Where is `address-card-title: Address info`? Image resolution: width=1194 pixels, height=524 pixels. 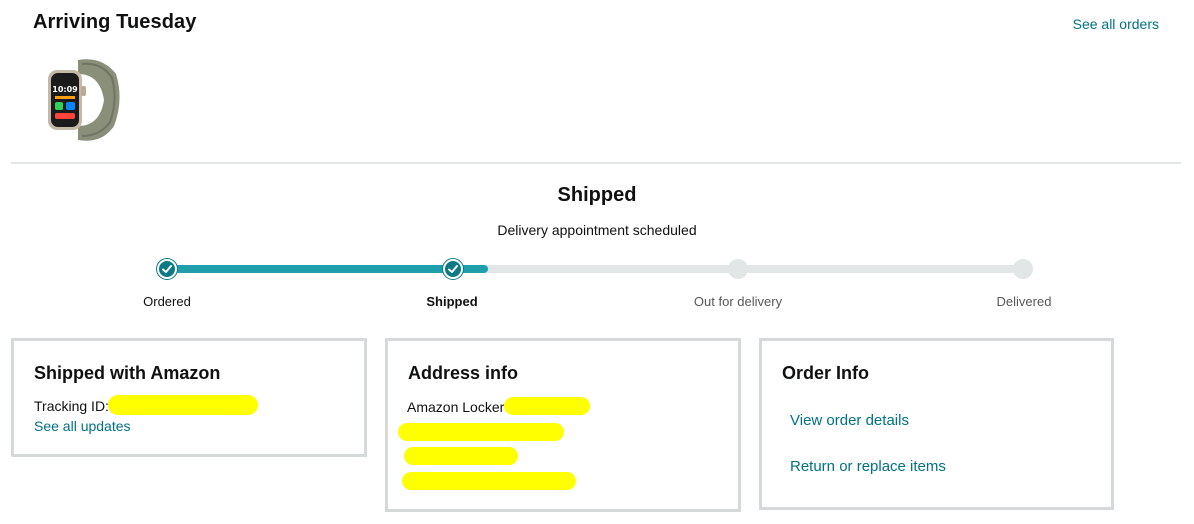 address-card-title: Address info is located at coordinates (463, 373).